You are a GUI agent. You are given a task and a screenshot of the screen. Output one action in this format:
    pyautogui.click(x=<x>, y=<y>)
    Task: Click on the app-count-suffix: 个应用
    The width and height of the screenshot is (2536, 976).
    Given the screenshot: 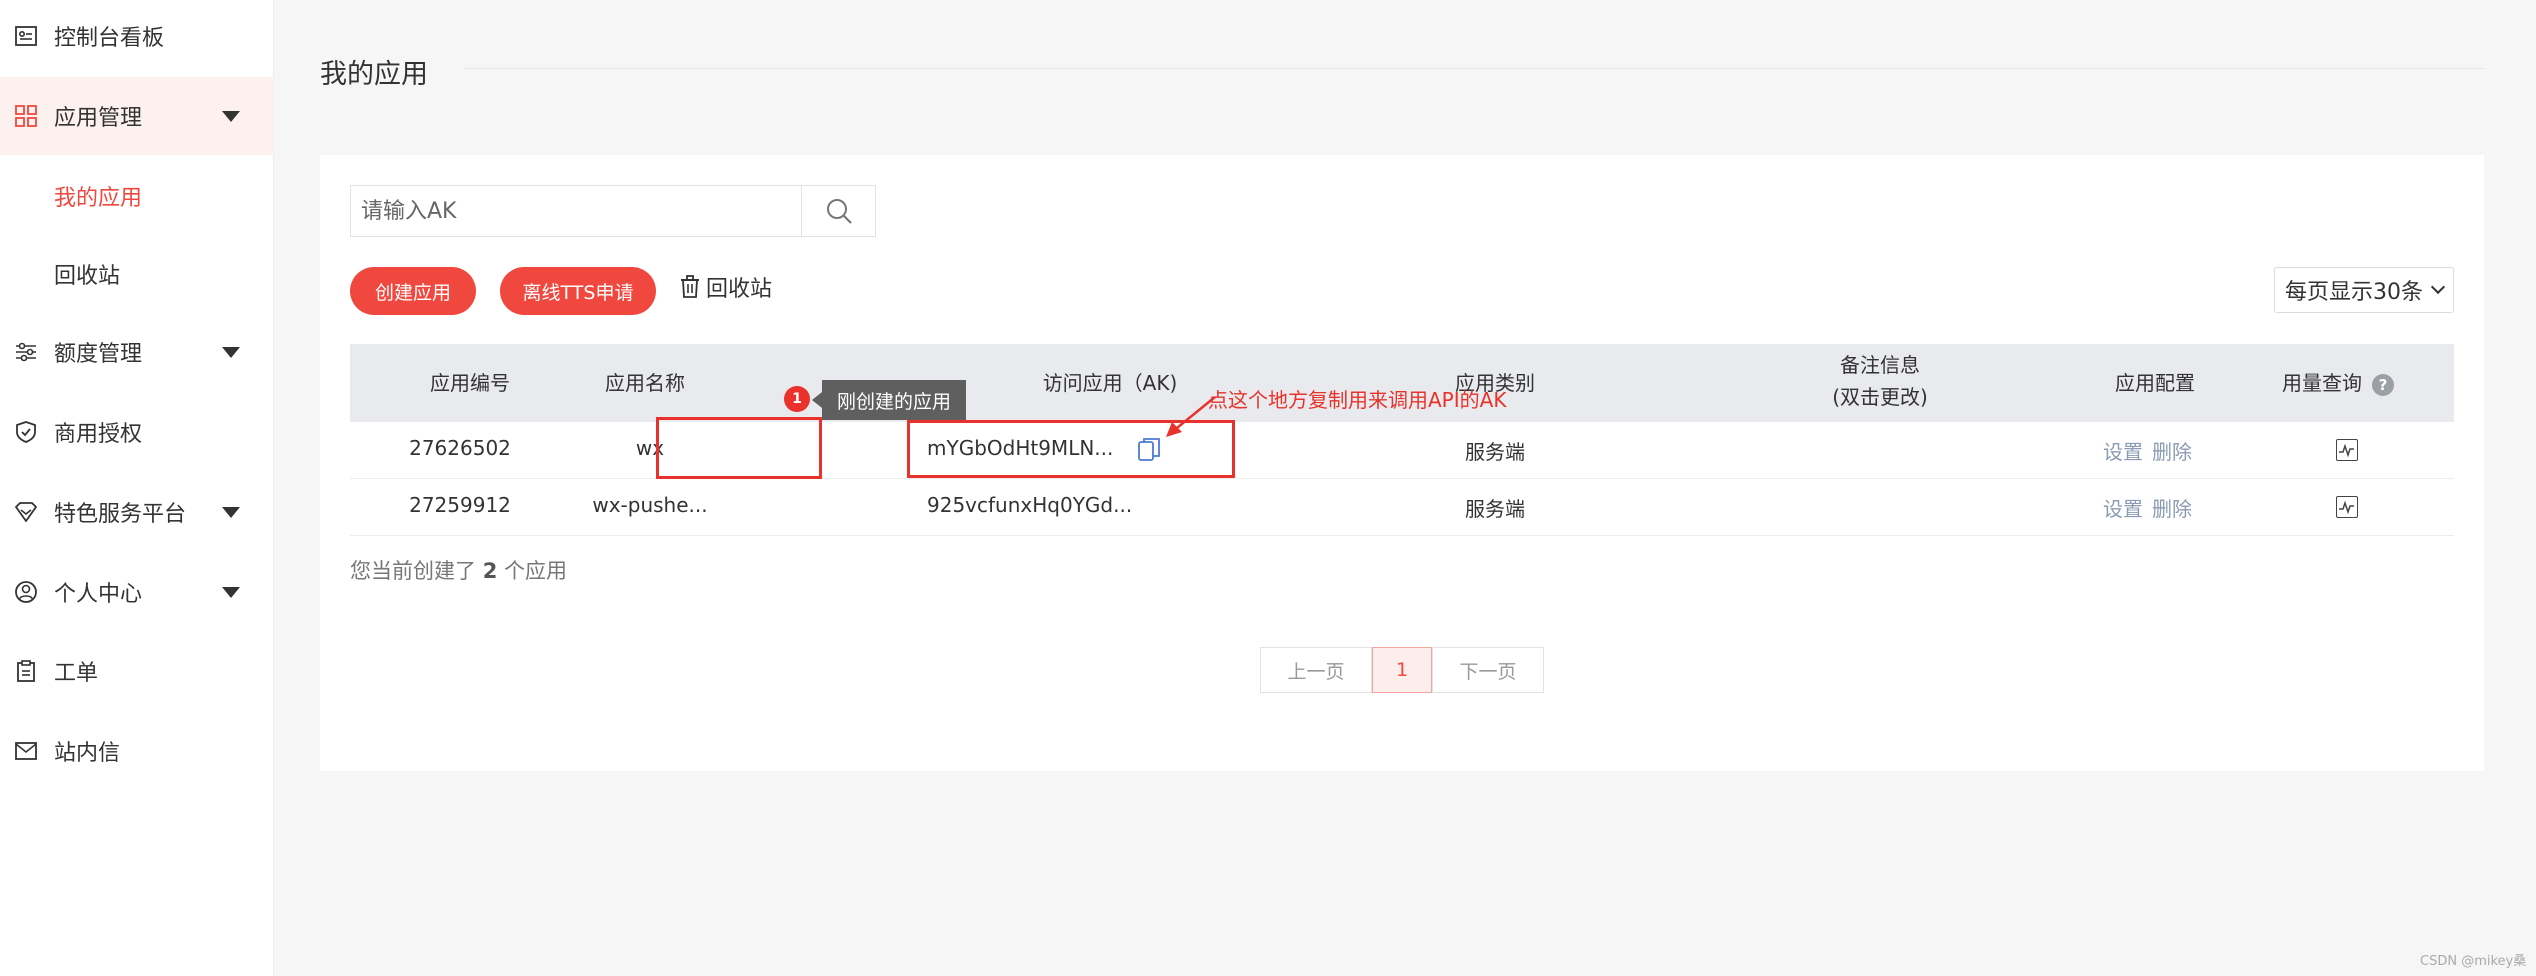 What is the action you would take?
    pyautogui.click(x=535, y=571)
    